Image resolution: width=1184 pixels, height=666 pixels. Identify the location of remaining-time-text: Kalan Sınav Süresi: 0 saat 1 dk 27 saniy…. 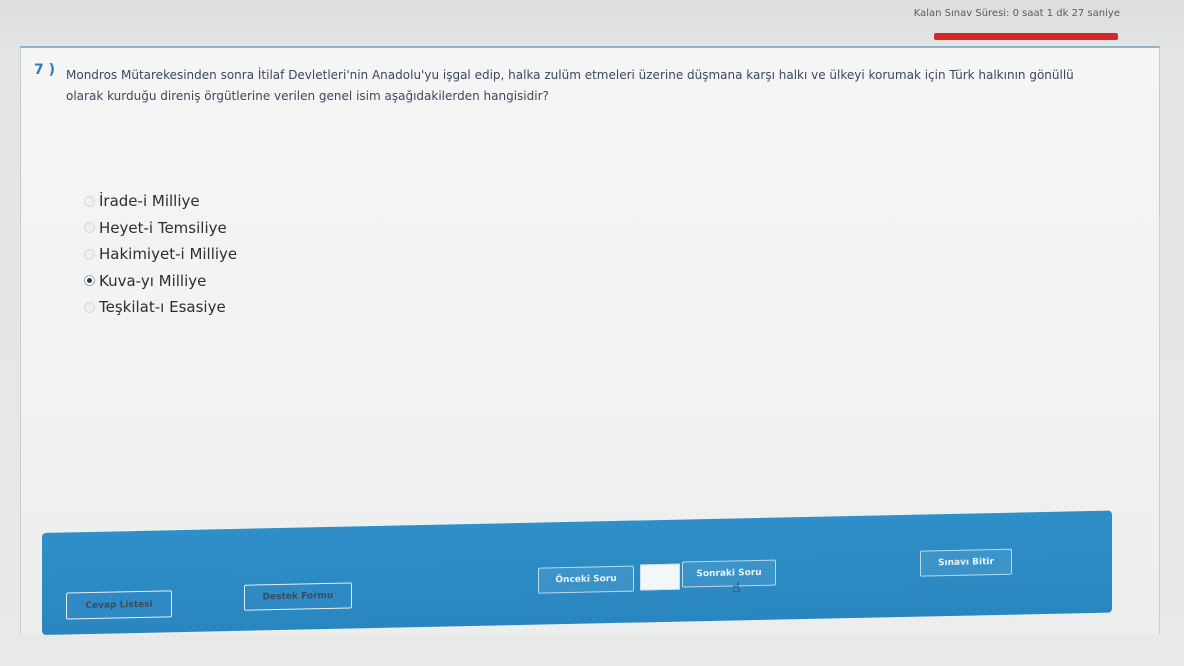
(1016, 13).